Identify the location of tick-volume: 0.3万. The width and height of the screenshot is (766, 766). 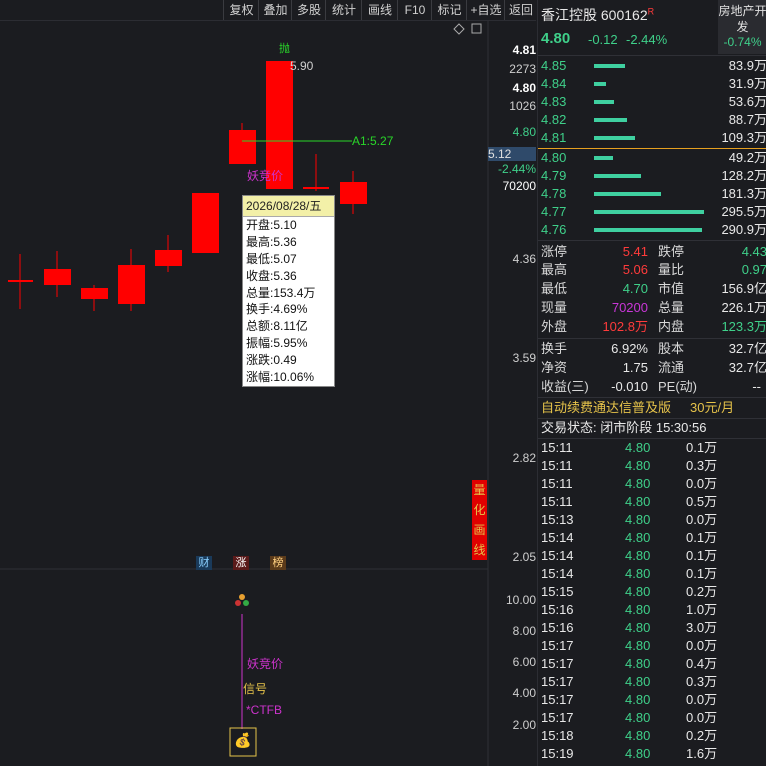
(702, 465).